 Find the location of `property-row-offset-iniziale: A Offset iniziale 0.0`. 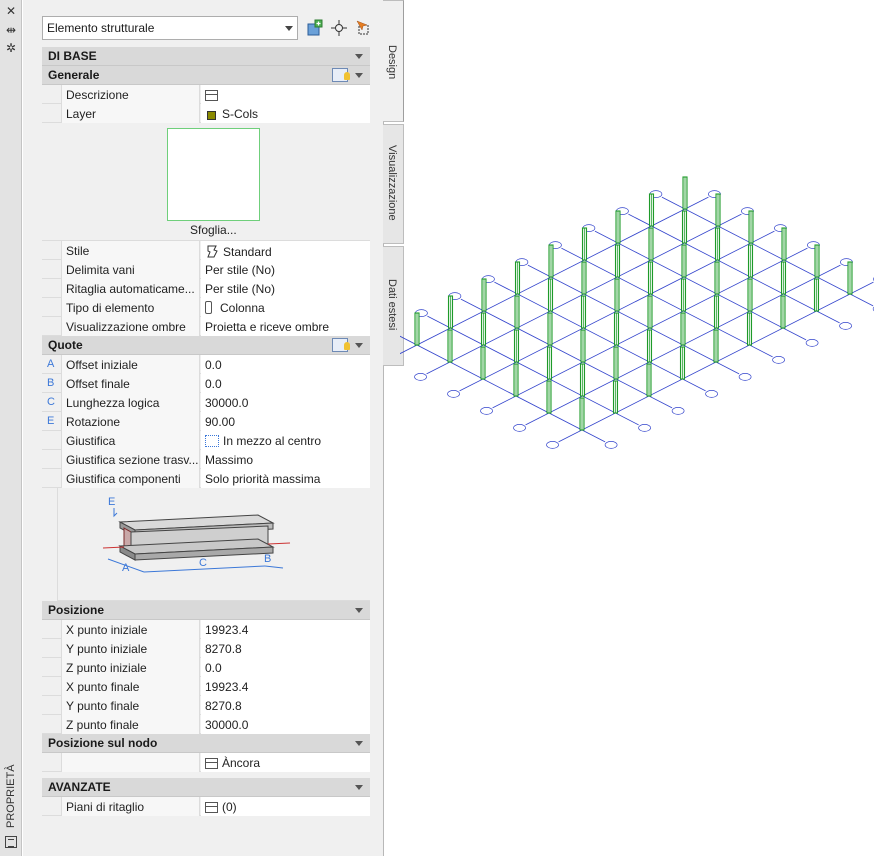

property-row-offset-iniziale: A Offset iniziale 0.0 is located at coordinates (206, 364).